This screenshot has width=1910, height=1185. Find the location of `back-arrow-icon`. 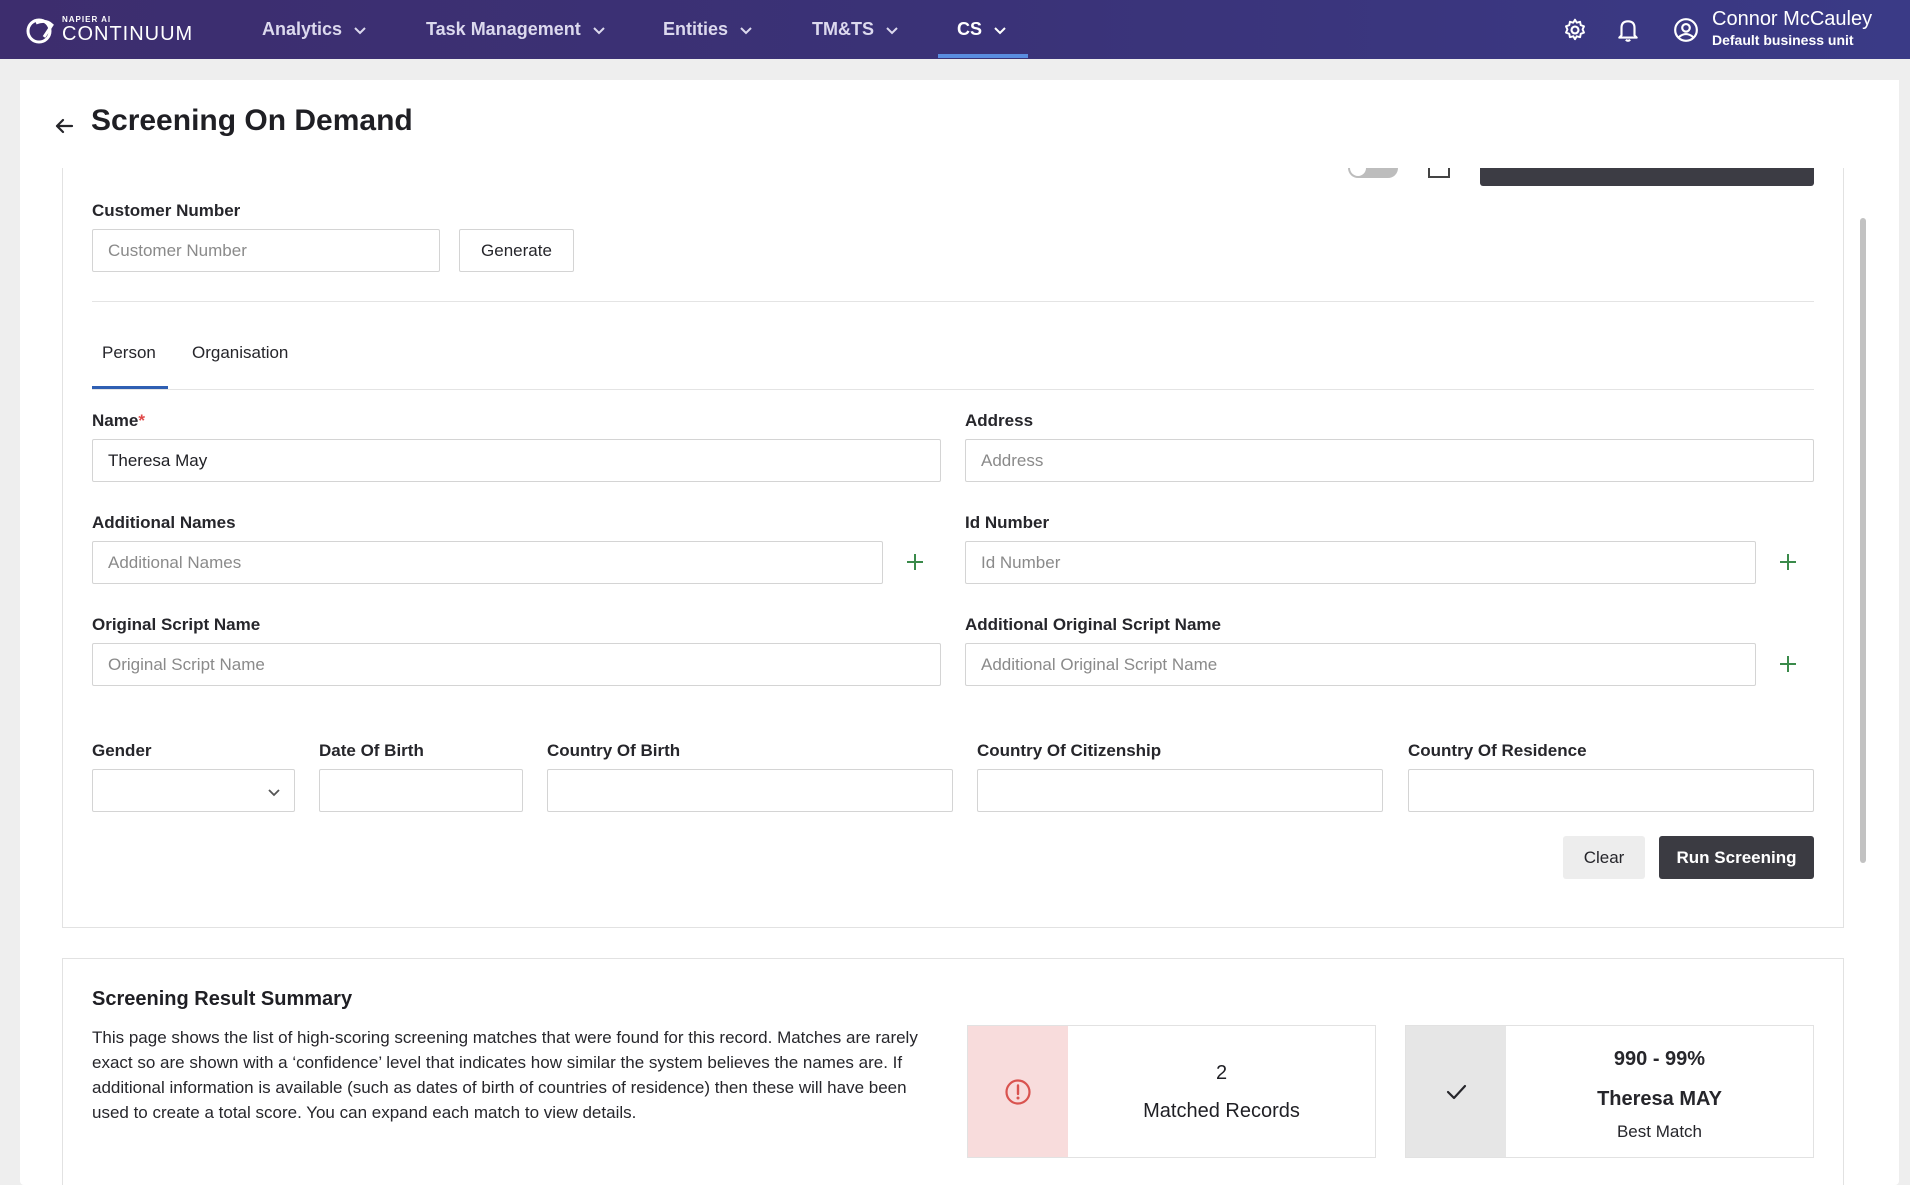

back-arrow-icon is located at coordinates (64, 126).